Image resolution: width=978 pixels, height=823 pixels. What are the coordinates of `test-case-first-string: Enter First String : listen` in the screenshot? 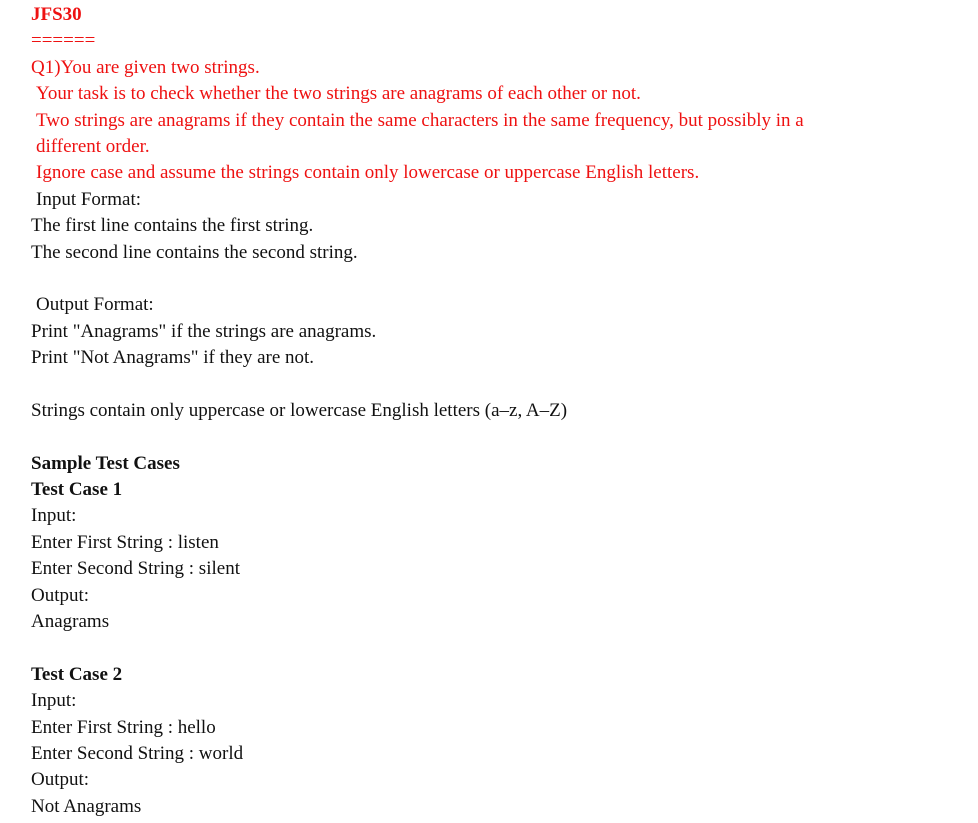 It's located at (125, 542).